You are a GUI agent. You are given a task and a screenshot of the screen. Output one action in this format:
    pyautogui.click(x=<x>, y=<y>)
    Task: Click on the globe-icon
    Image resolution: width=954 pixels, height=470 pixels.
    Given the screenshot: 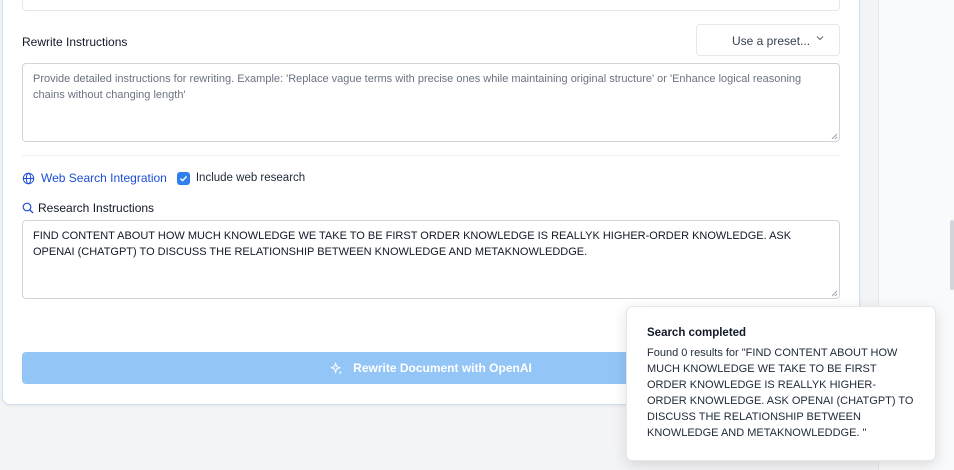 What is the action you would take?
    pyautogui.click(x=28, y=178)
    